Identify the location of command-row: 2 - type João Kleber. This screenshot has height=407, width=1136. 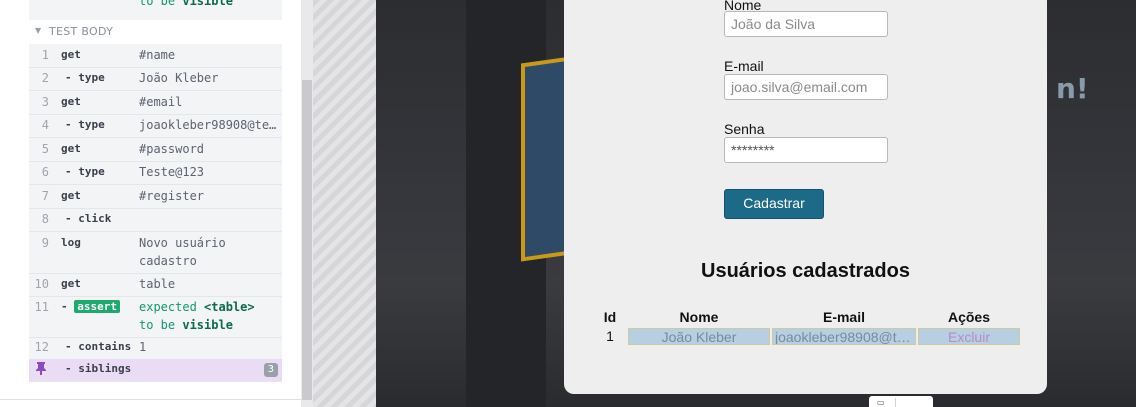
(155, 79).